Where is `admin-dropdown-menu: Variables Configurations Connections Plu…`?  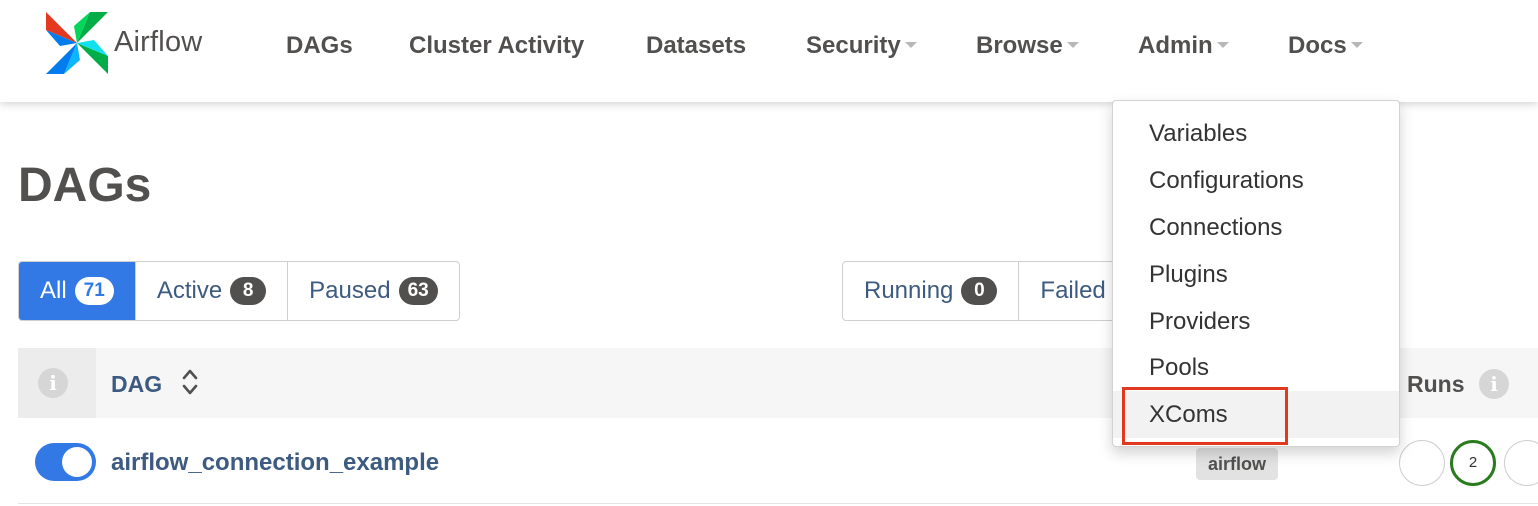 admin-dropdown-menu: Variables Configurations Connections Plu… is located at coordinates (1256, 273).